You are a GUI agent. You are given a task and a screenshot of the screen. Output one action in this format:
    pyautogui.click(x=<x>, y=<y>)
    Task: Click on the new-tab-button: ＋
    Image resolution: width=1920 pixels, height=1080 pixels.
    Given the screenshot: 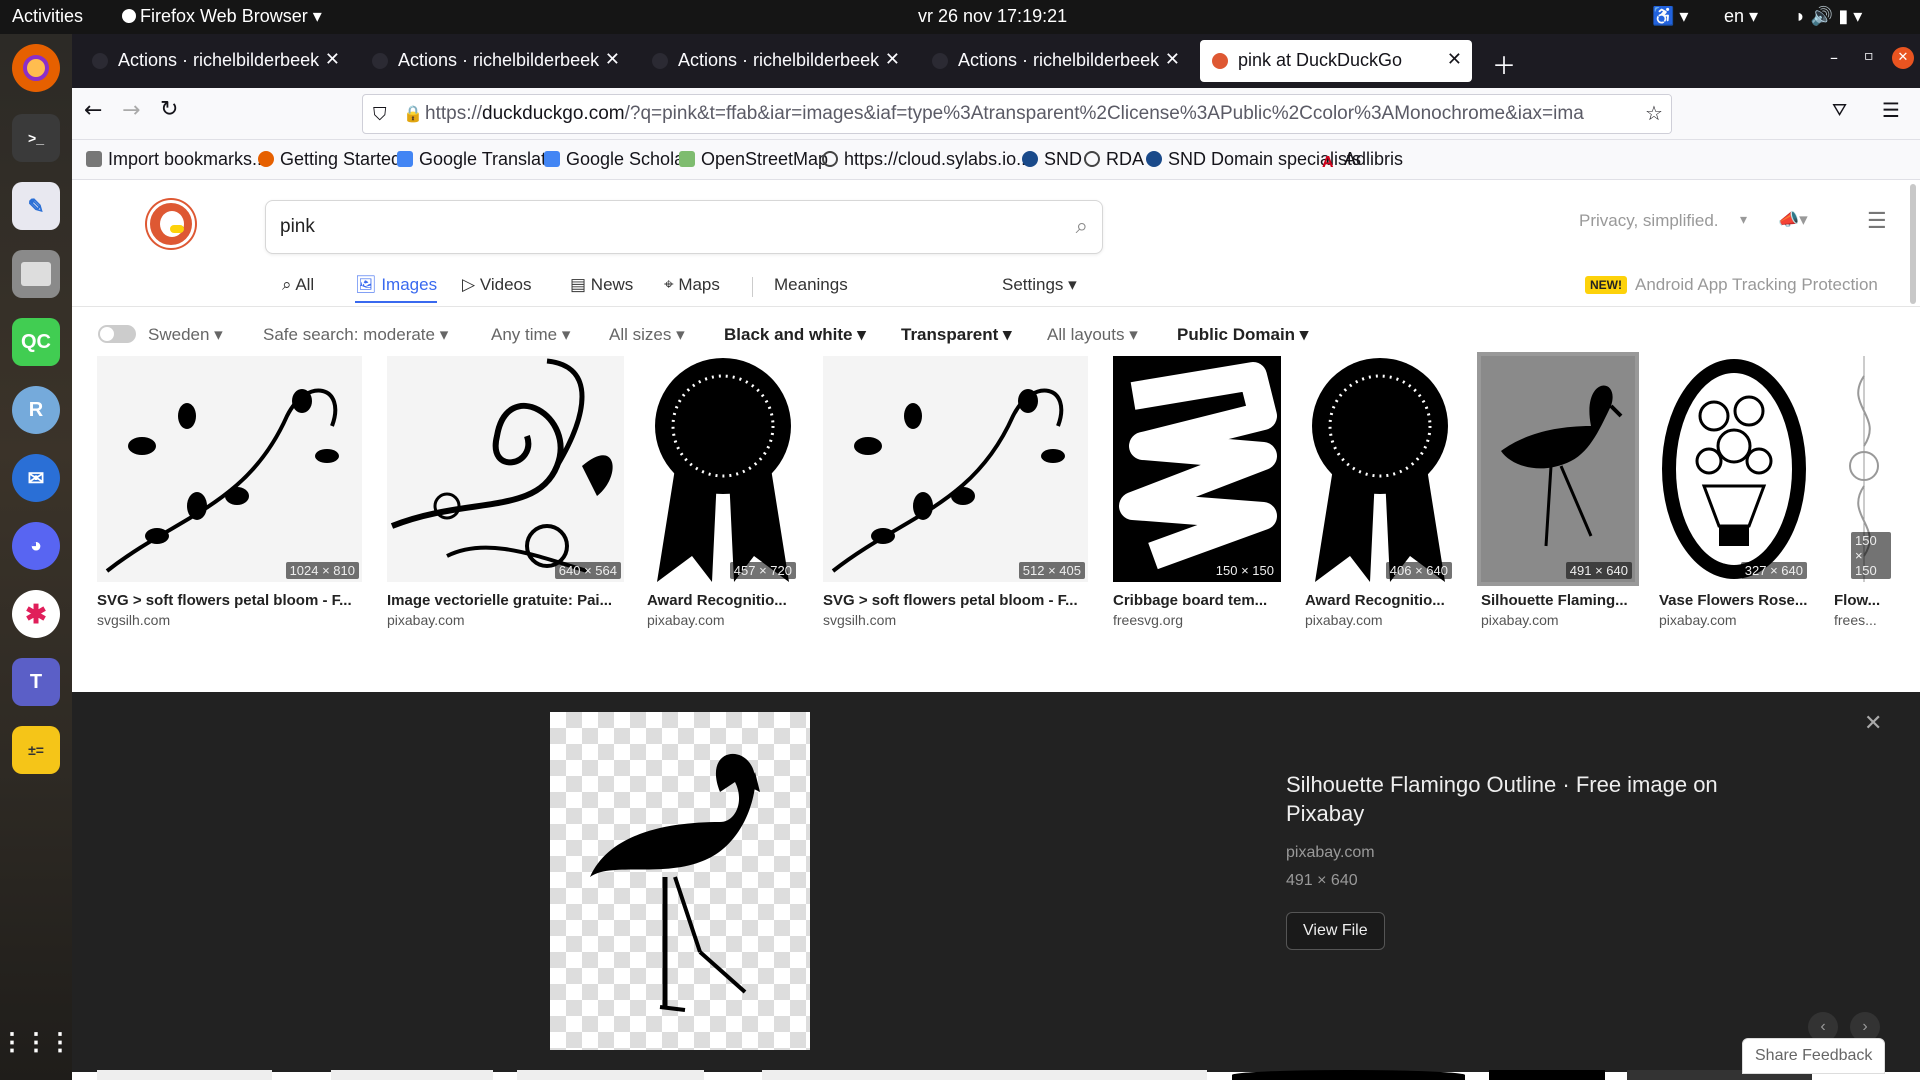 What is the action you would take?
    pyautogui.click(x=1504, y=63)
    